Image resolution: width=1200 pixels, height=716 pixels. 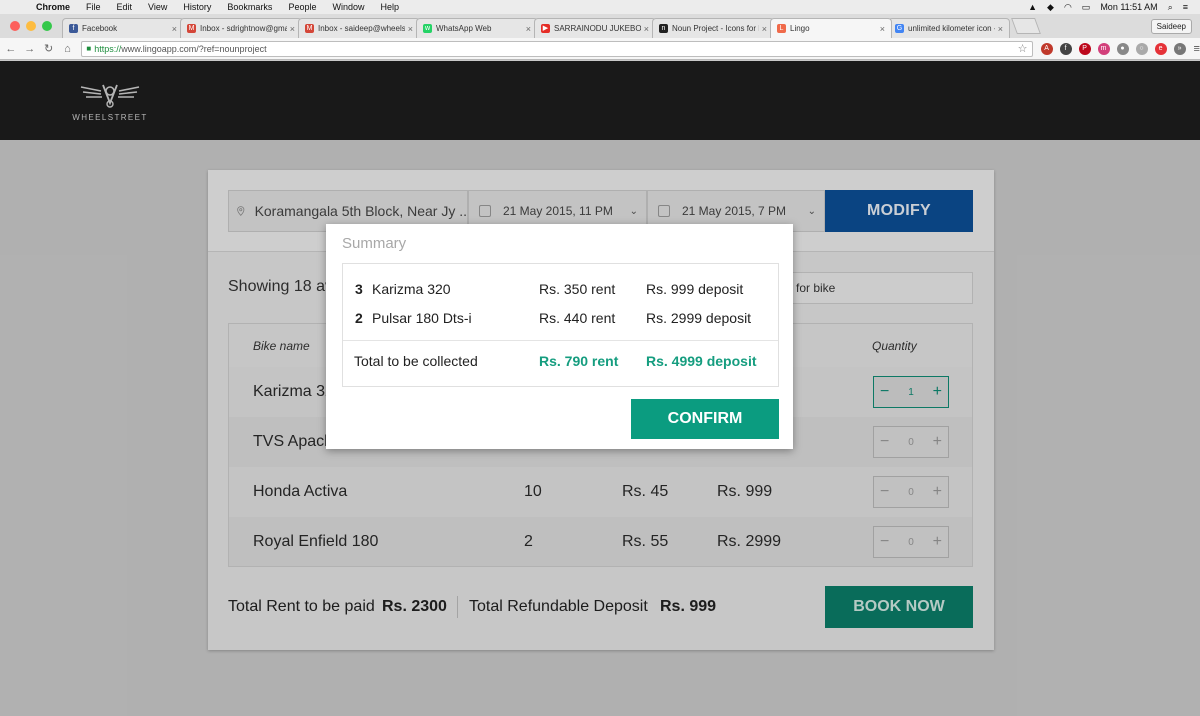 I want to click on adblock-icon: A, so click(x=1046, y=48).